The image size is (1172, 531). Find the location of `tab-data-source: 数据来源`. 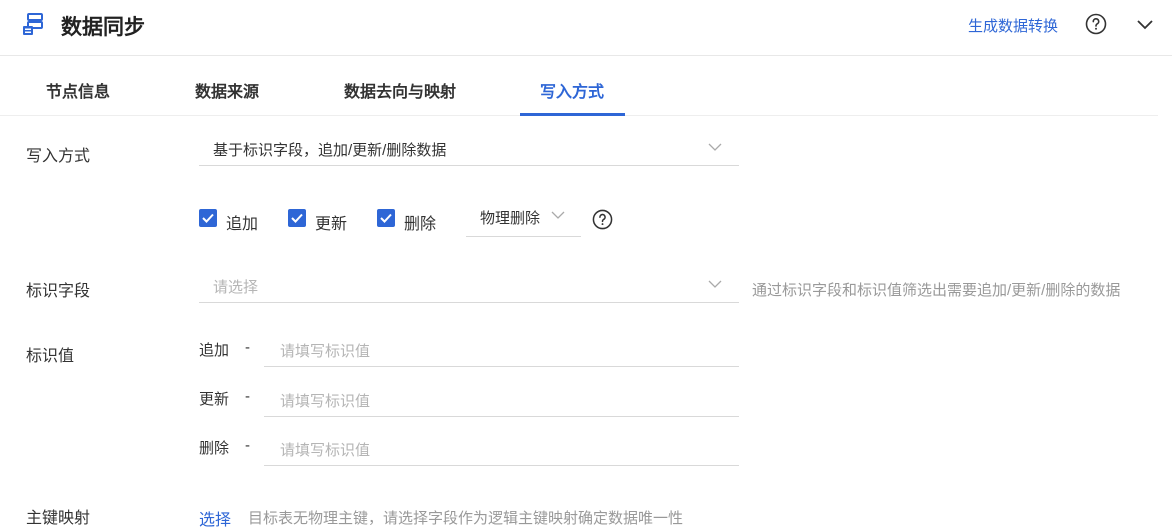

tab-data-source: 数据来源 is located at coordinates (227, 90).